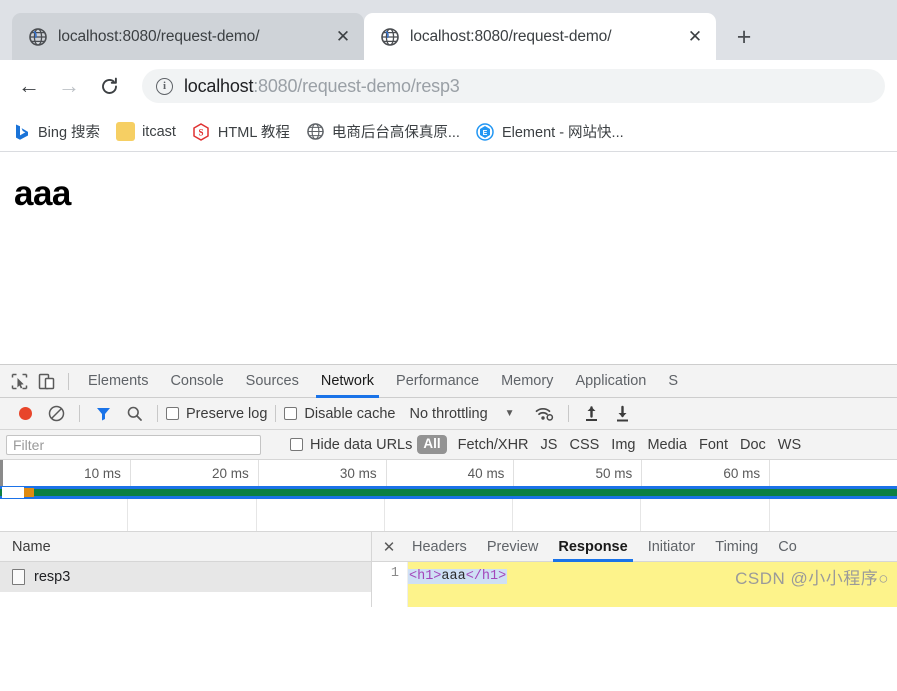 This screenshot has height=691, width=897. What do you see at coordinates (744, 37) in the screenshot?
I see `new-tab-button: +` at bounding box center [744, 37].